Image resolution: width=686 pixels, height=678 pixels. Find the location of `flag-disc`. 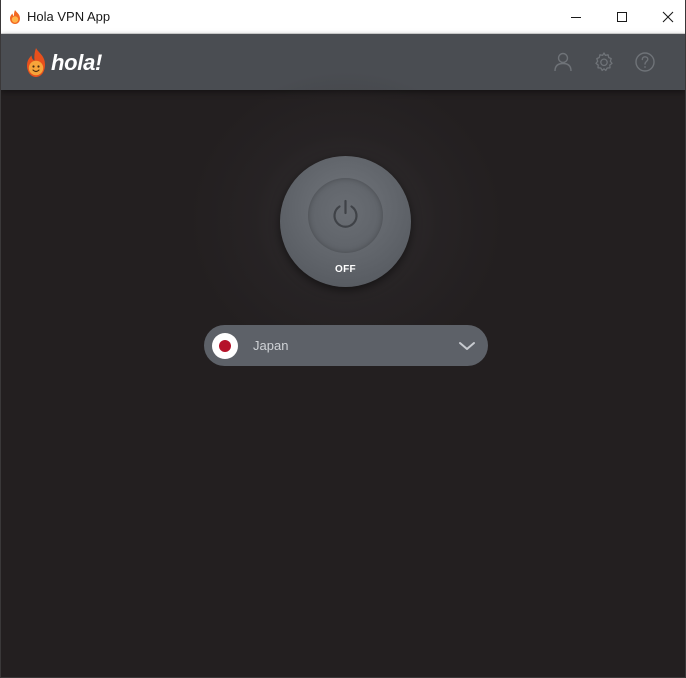

flag-disc is located at coordinates (225, 346).